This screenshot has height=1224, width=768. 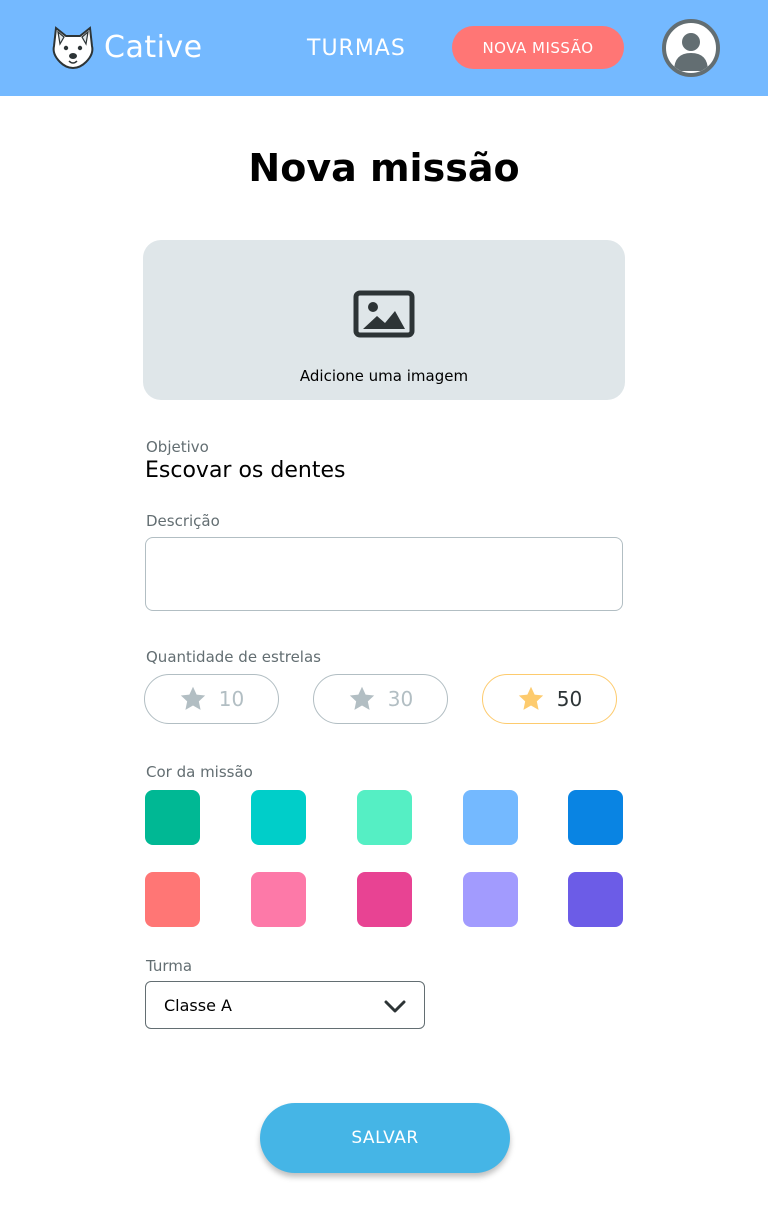 I want to click on profile-avatar-button, so click(x=691, y=48).